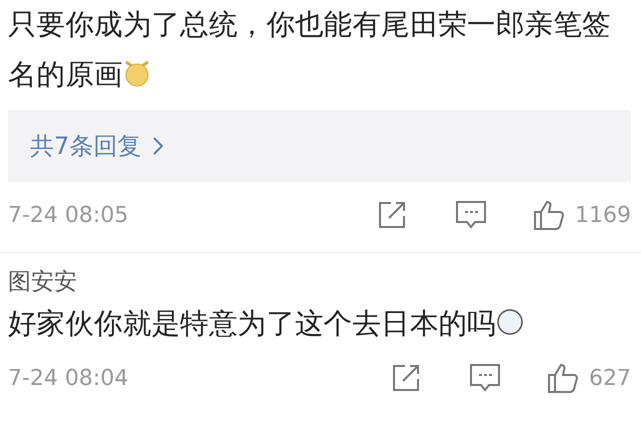  I want to click on replies-link: 共7条回复, so click(97, 146).